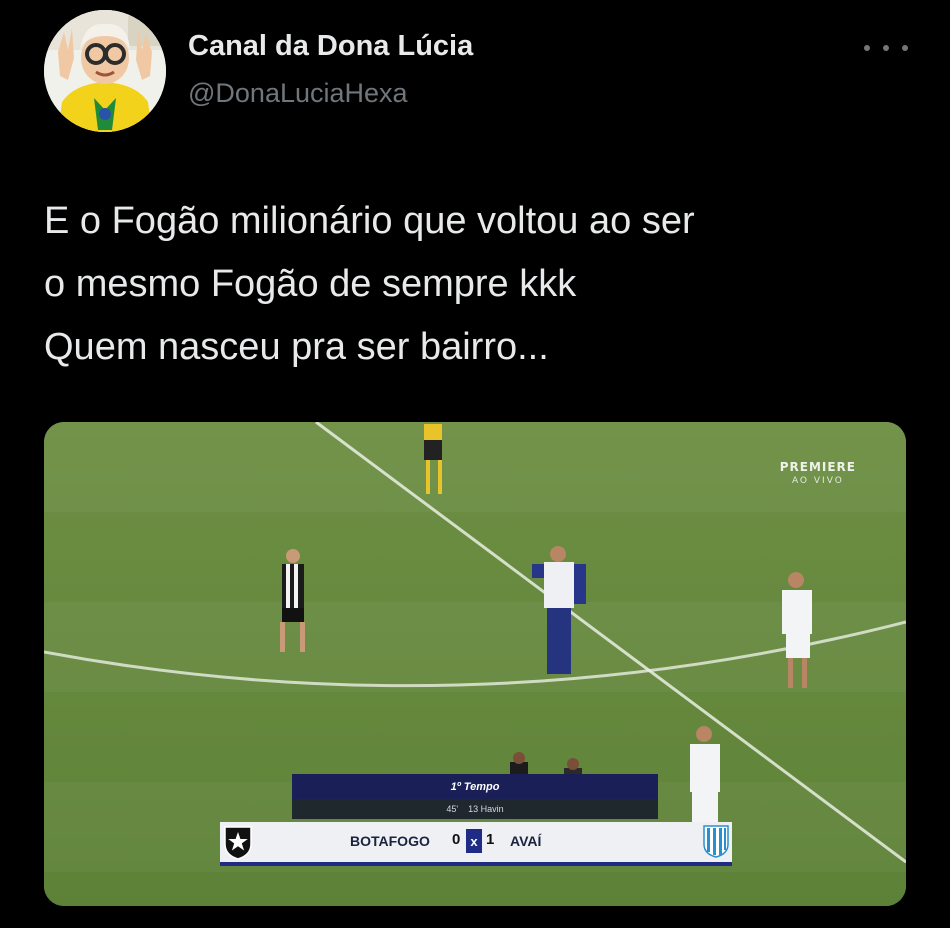 This screenshot has width=950, height=928. What do you see at coordinates (474, 841) in the screenshot?
I see `score-separator: x` at bounding box center [474, 841].